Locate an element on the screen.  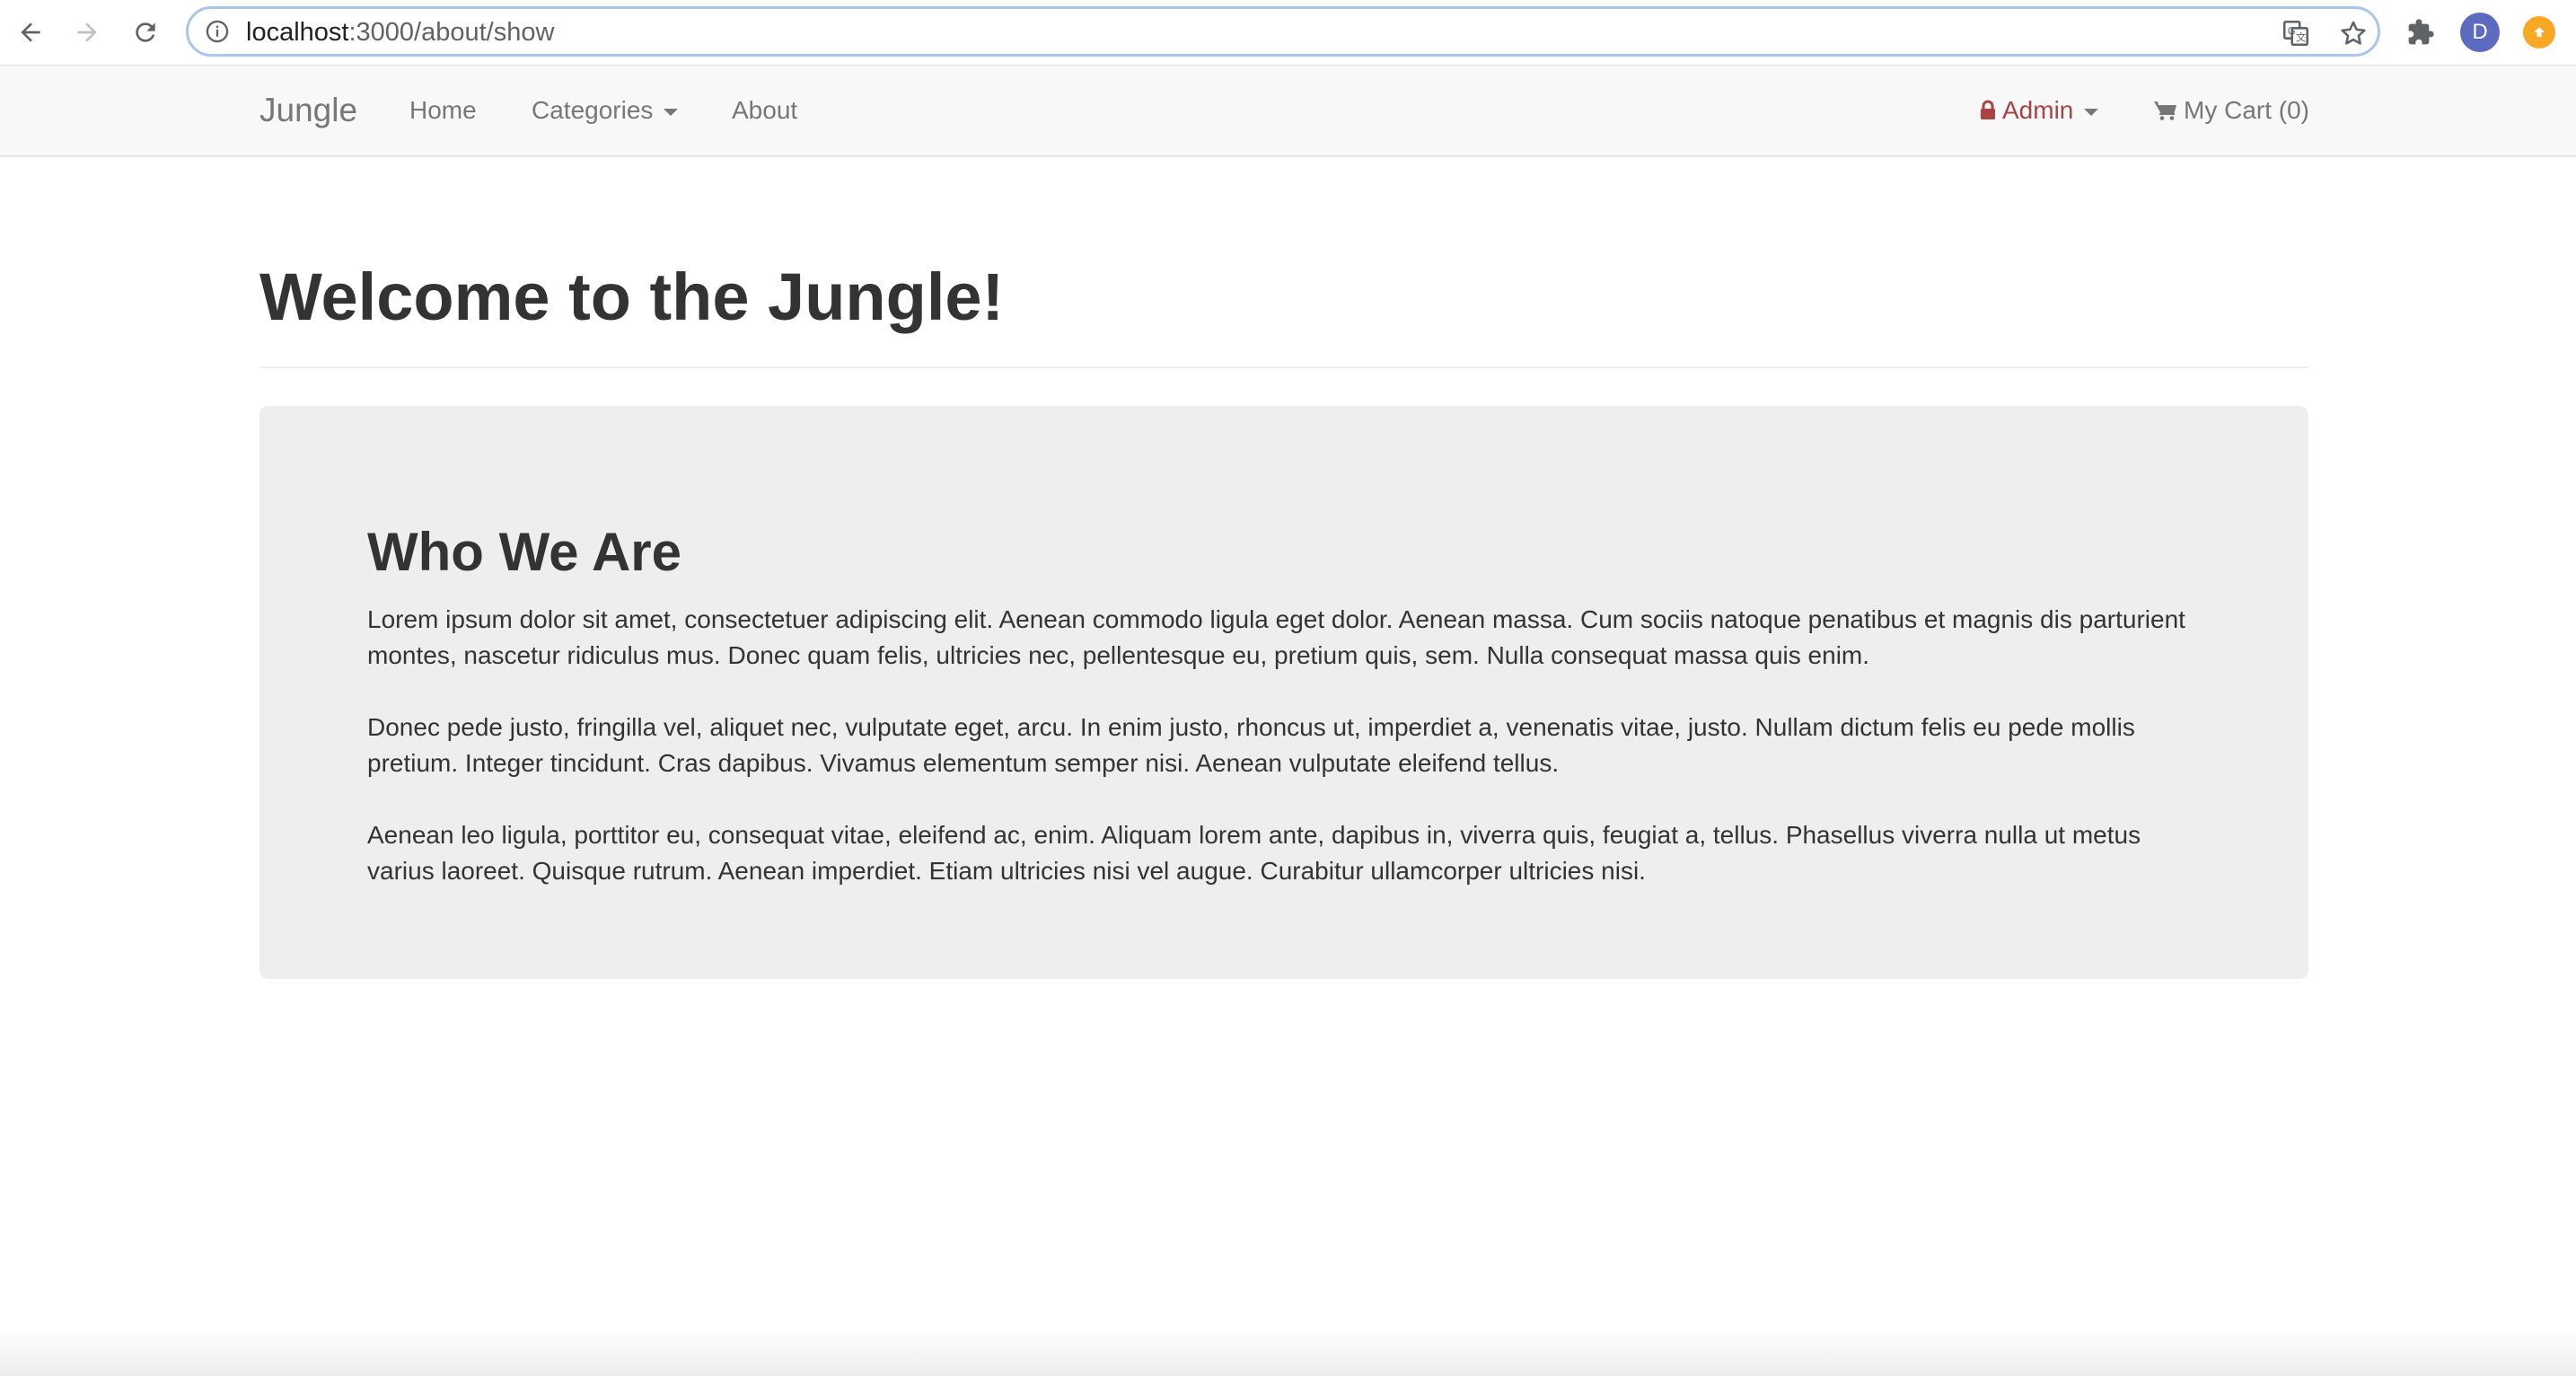
lock-icon is located at coordinates (1988, 109).